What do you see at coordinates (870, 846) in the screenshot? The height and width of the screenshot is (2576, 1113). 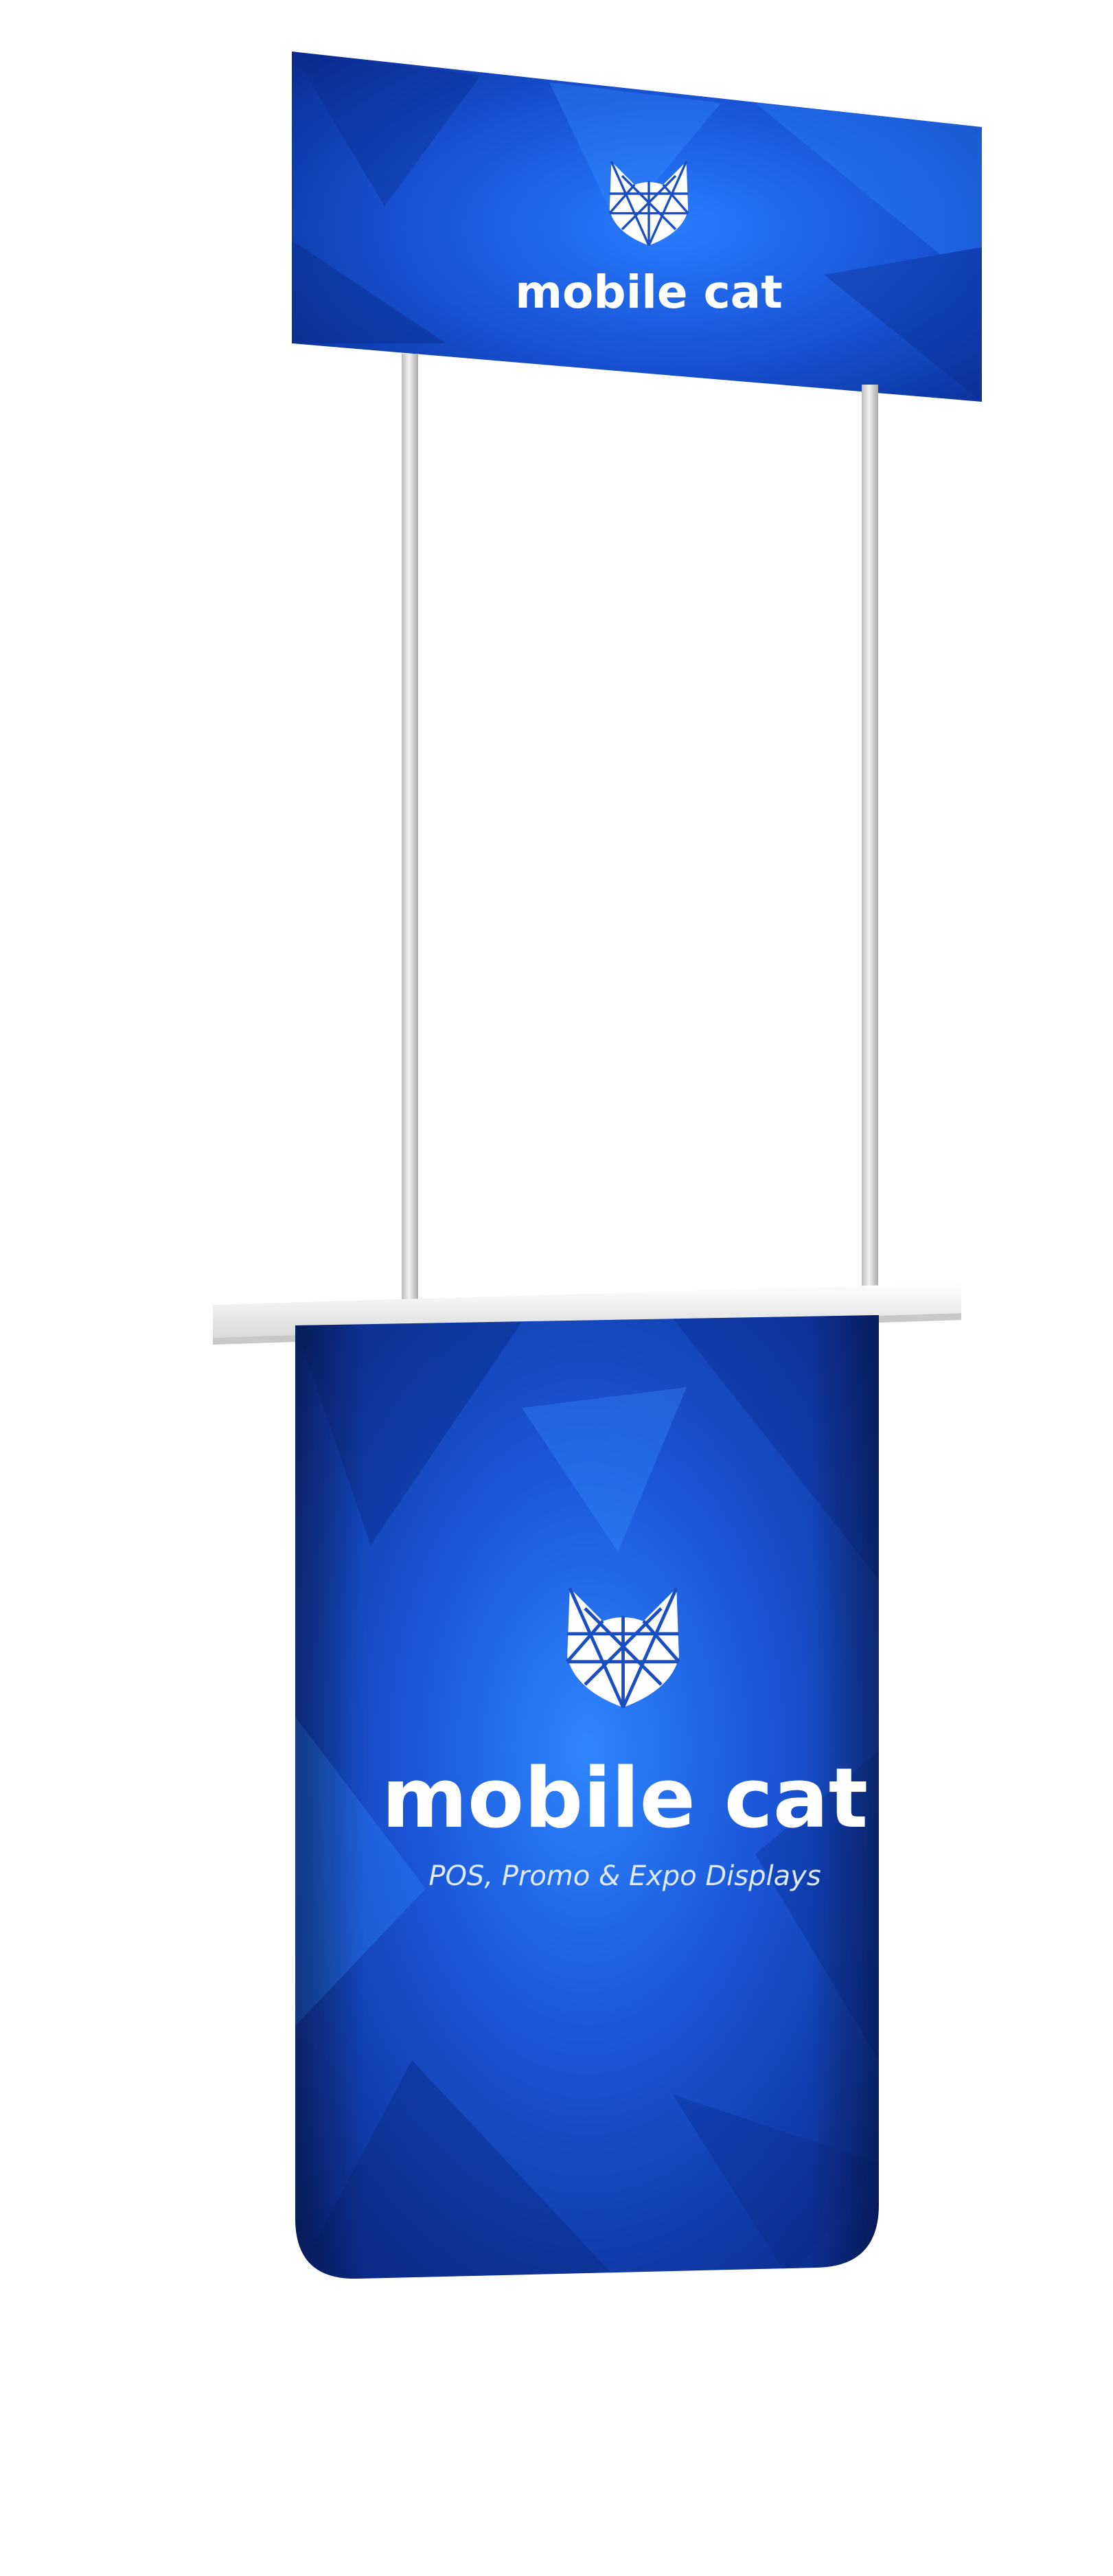 I see `right-pole` at bounding box center [870, 846].